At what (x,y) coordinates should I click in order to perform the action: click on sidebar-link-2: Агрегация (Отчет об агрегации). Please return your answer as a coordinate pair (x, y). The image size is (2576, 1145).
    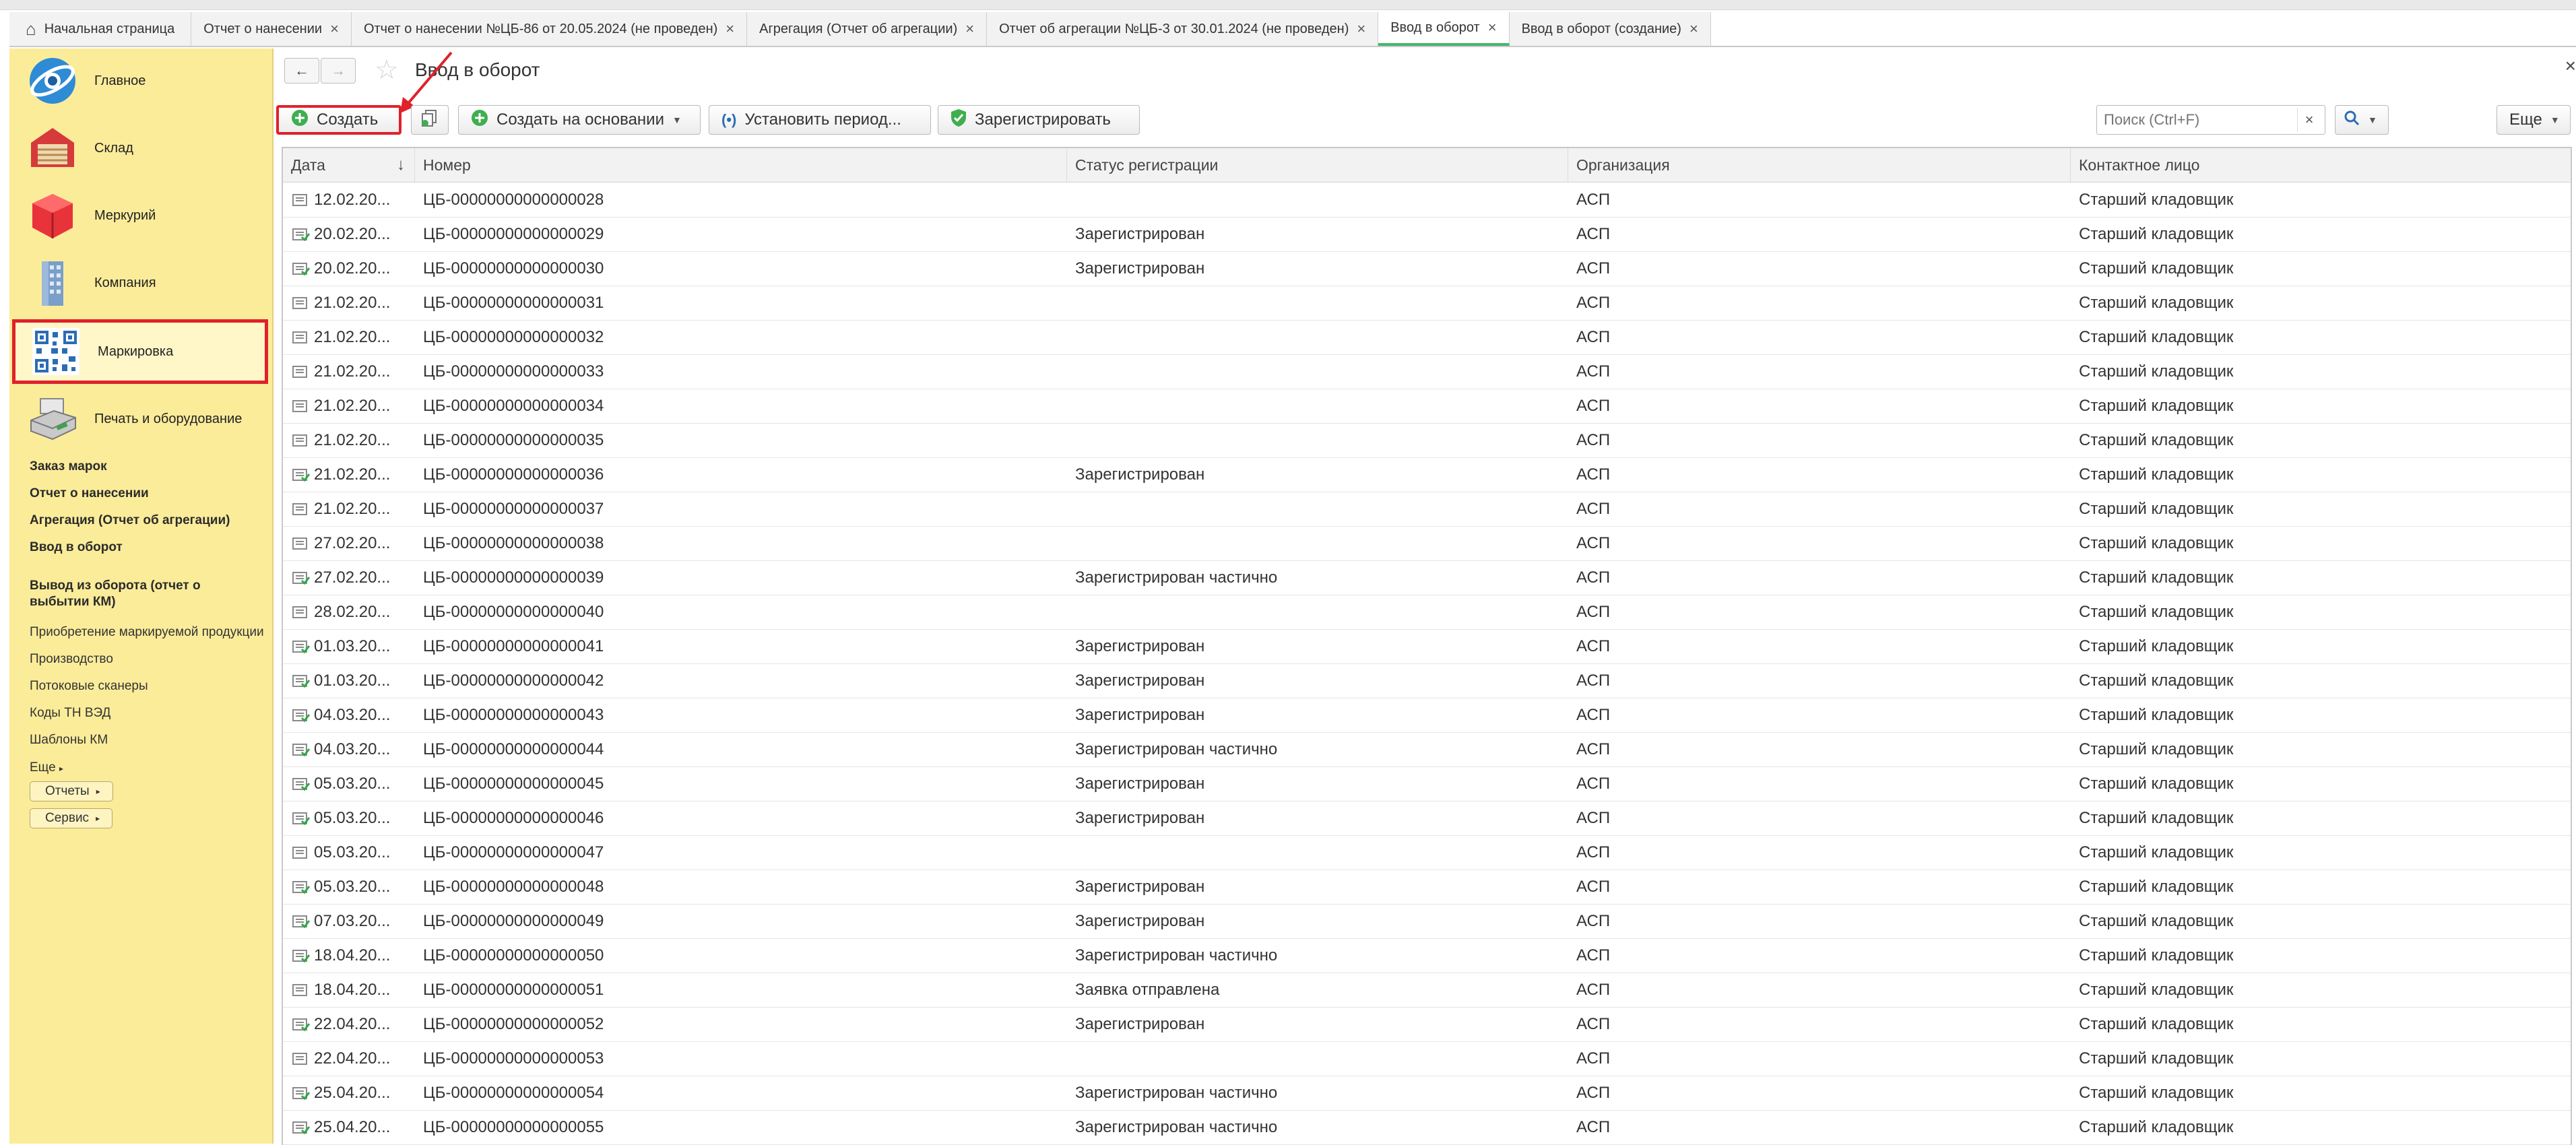
    Looking at the image, I should click on (130, 520).